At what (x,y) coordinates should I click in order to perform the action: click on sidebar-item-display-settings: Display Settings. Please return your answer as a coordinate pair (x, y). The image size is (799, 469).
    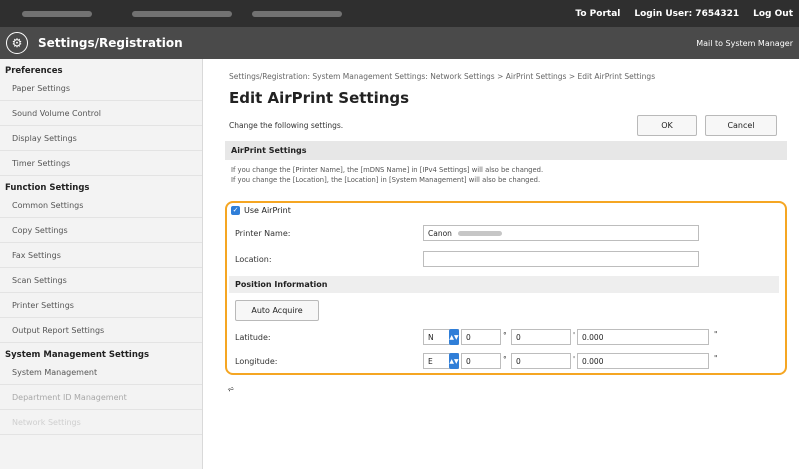
    Looking at the image, I should click on (101, 138).